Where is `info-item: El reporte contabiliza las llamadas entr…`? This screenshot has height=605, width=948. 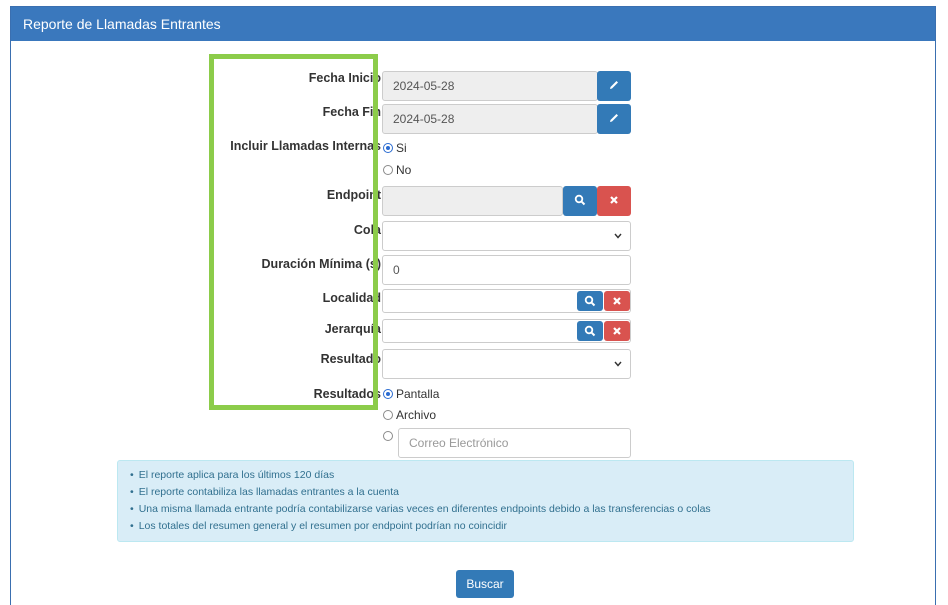 info-item: El reporte contabiliza las llamadas entr… is located at coordinates (491, 492).